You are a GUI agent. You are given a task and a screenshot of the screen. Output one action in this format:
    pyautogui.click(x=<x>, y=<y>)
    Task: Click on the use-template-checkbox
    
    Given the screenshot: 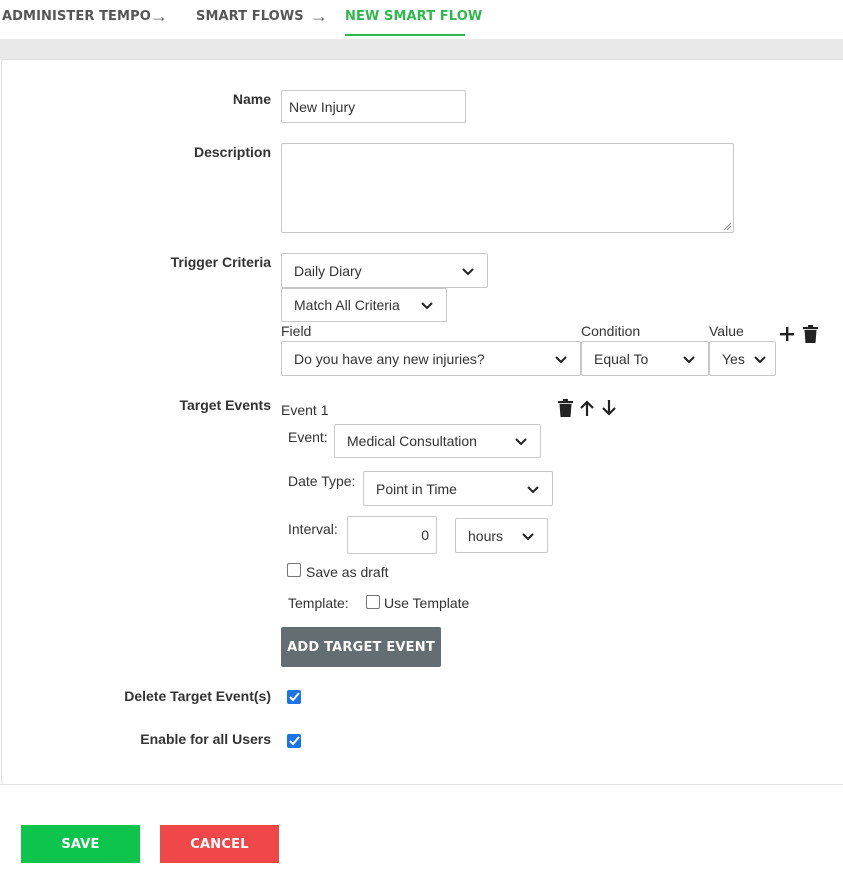 What is the action you would take?
    pyautogui.click(x=373, y=602)
    